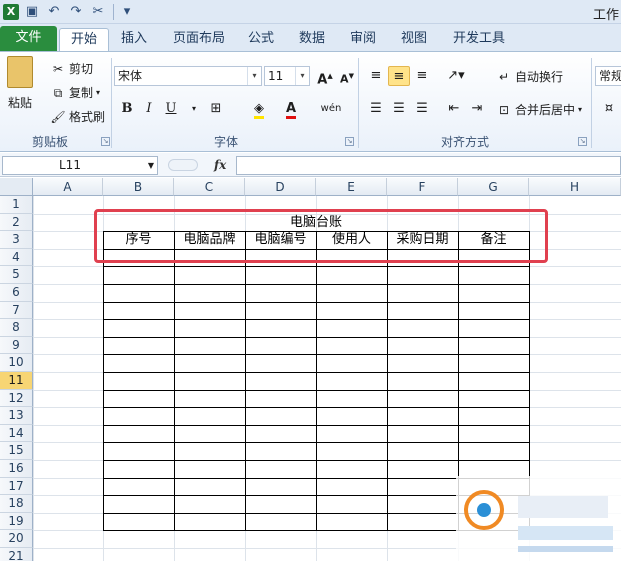  Describe the element at coordinates (399, 109) in the screenshot. I see `align-center-icon: ☰` at that location.